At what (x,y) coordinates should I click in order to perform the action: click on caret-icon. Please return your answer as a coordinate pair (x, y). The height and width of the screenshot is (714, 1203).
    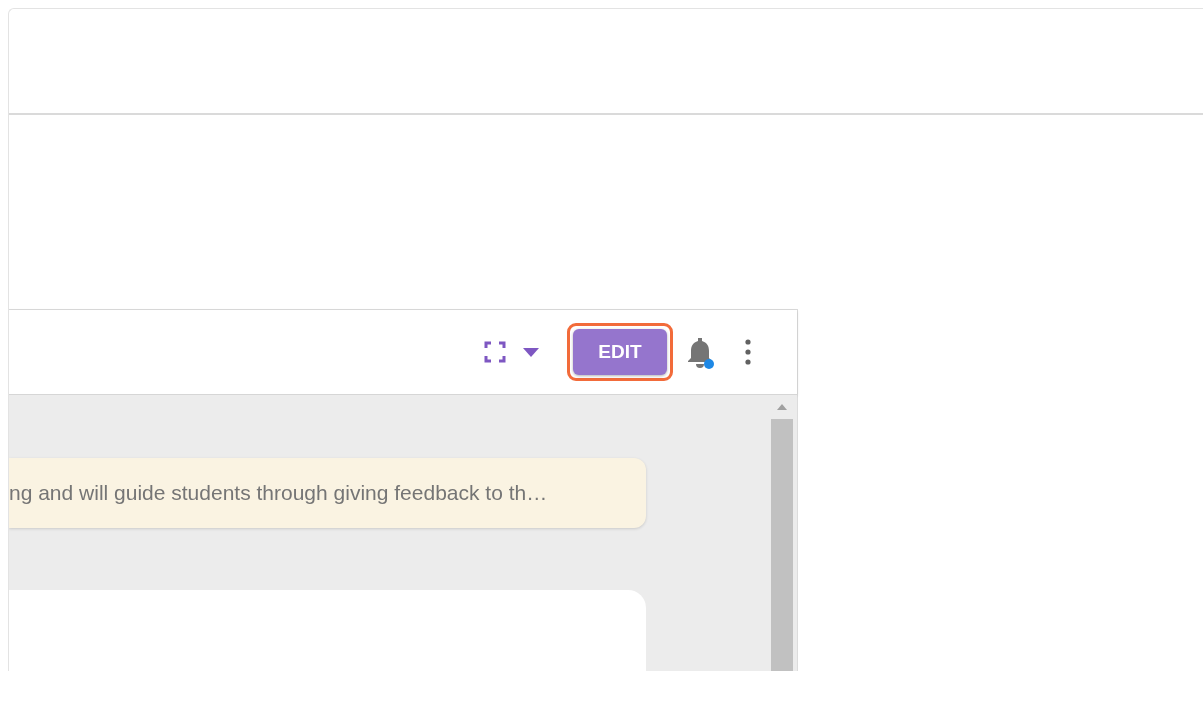
    Looking at the image, I should click on (531, 352).